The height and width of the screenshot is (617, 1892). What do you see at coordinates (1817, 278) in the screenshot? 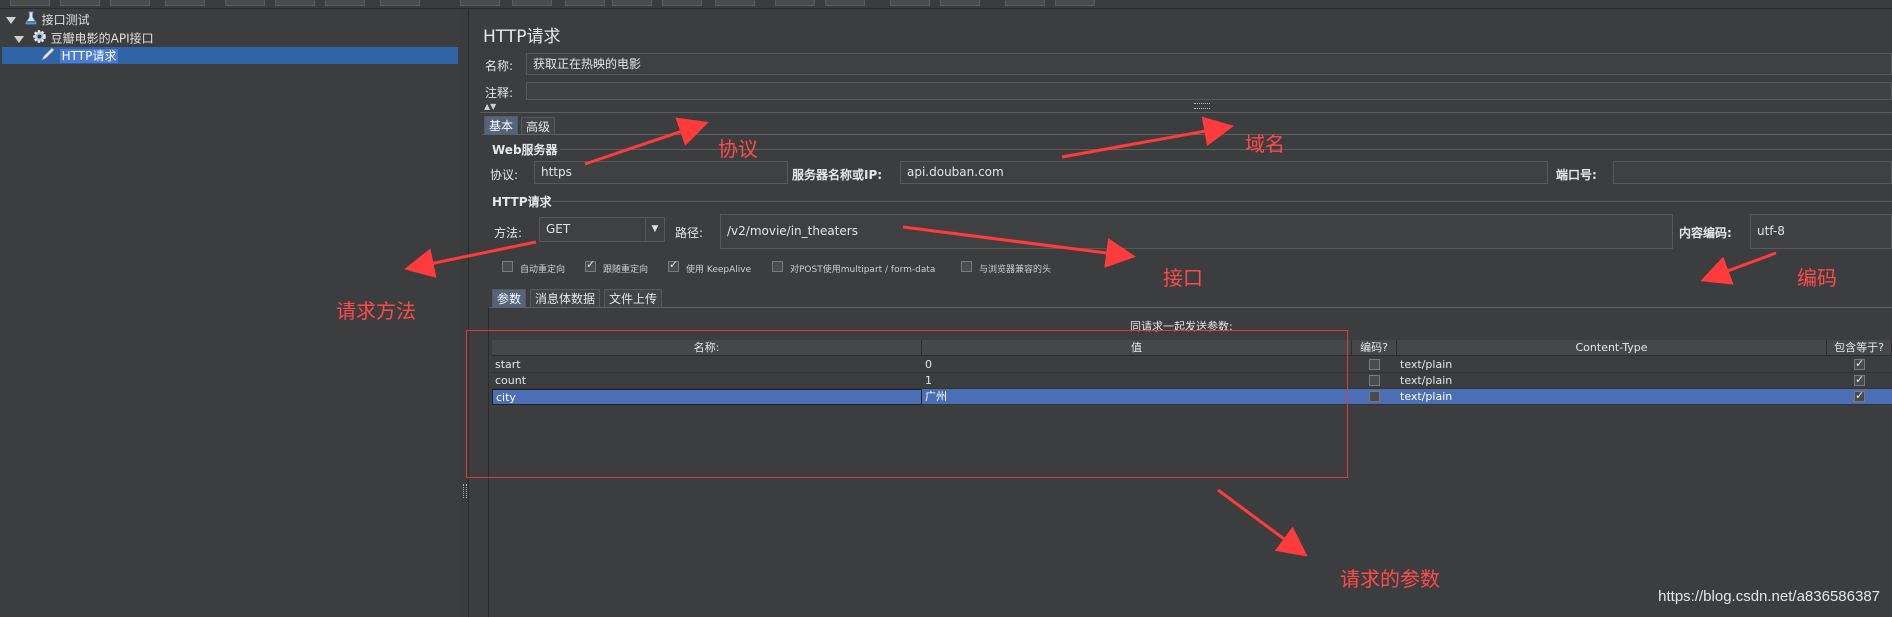
I see `annotation-encoding: 编码` at bounding box center [1817, 278].